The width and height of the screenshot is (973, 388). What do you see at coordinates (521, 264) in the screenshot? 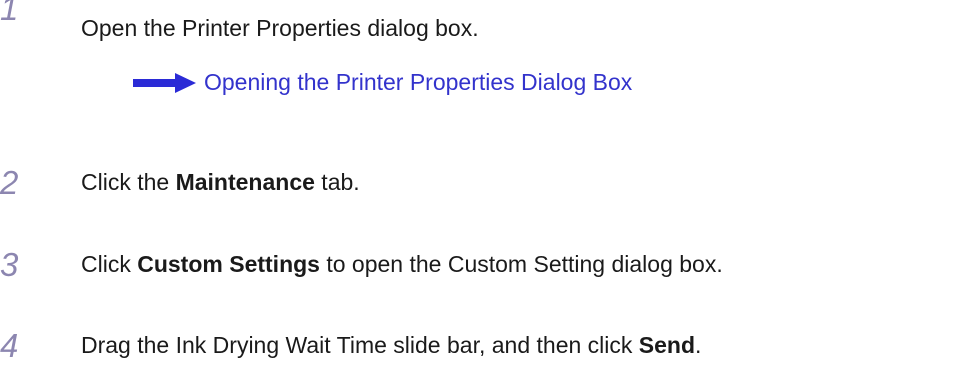
I see `step-3-suffix: to open the Custom Setting dialog box.` at bounding box center [521, 264].